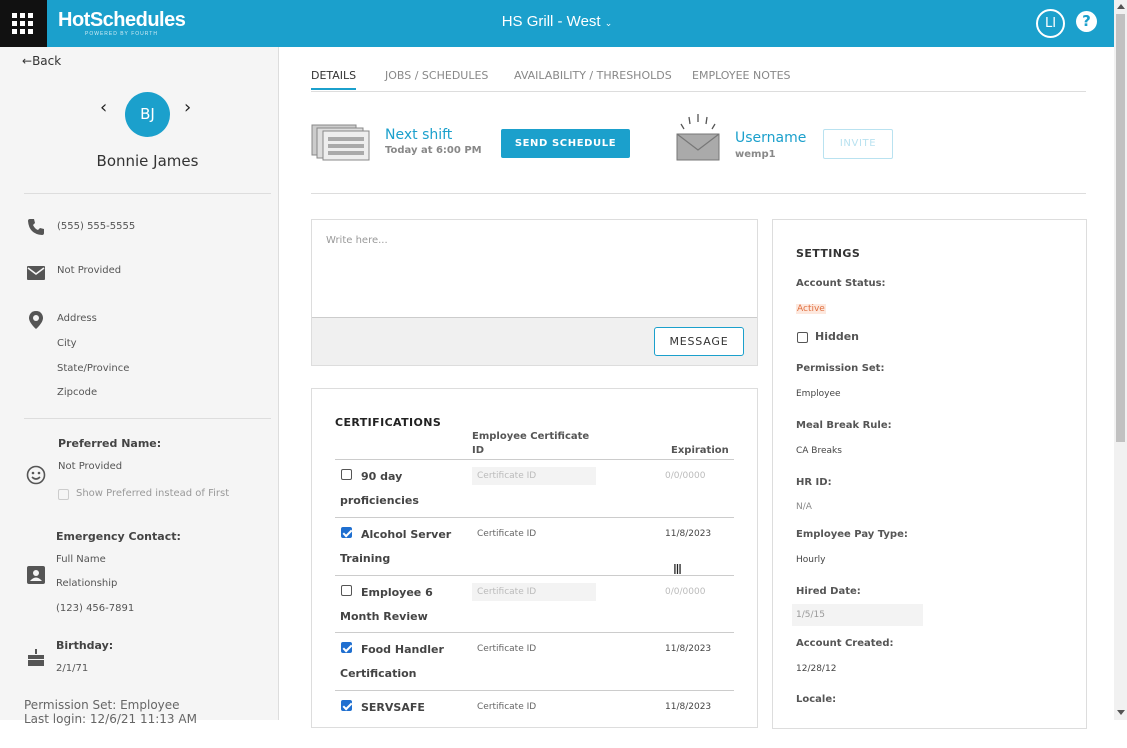  Describe the element at coordinates (103, 107) in the screenshot. I see `previous-employee-icon: ‹` at that location.